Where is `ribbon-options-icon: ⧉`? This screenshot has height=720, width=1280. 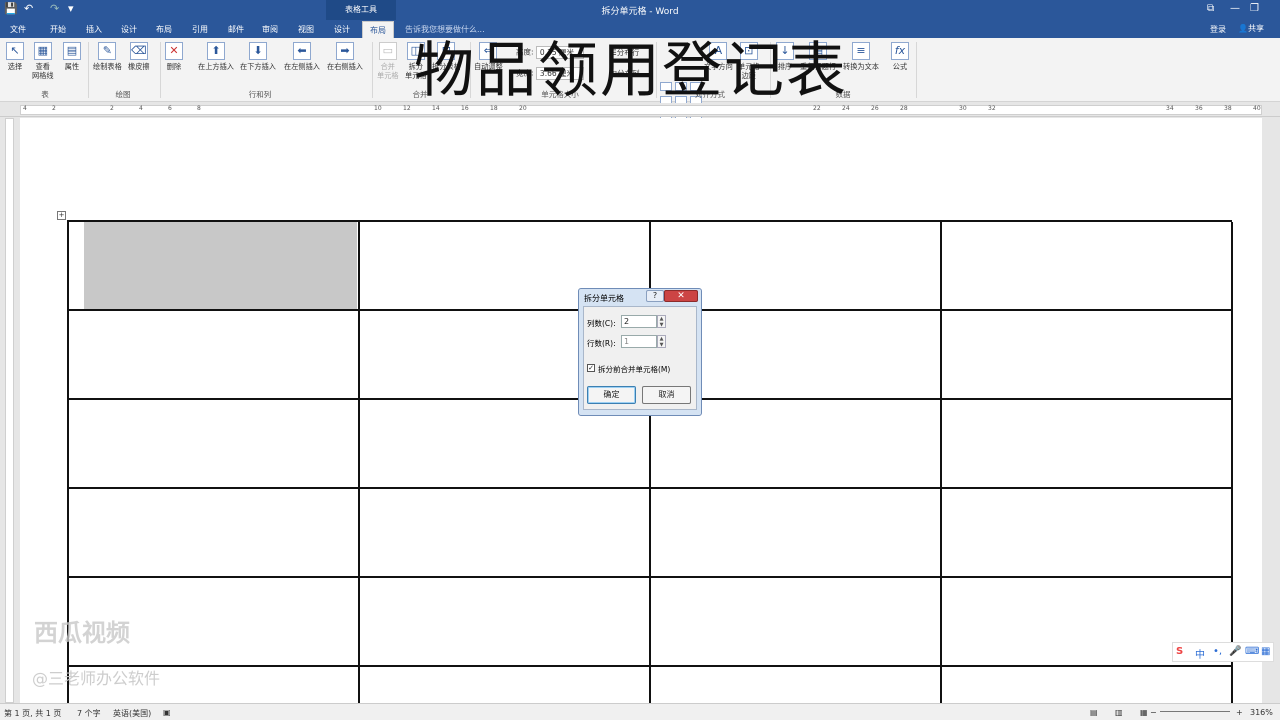
ribbon-options-icon: ⧉ is located at coordinates (1210, 8).